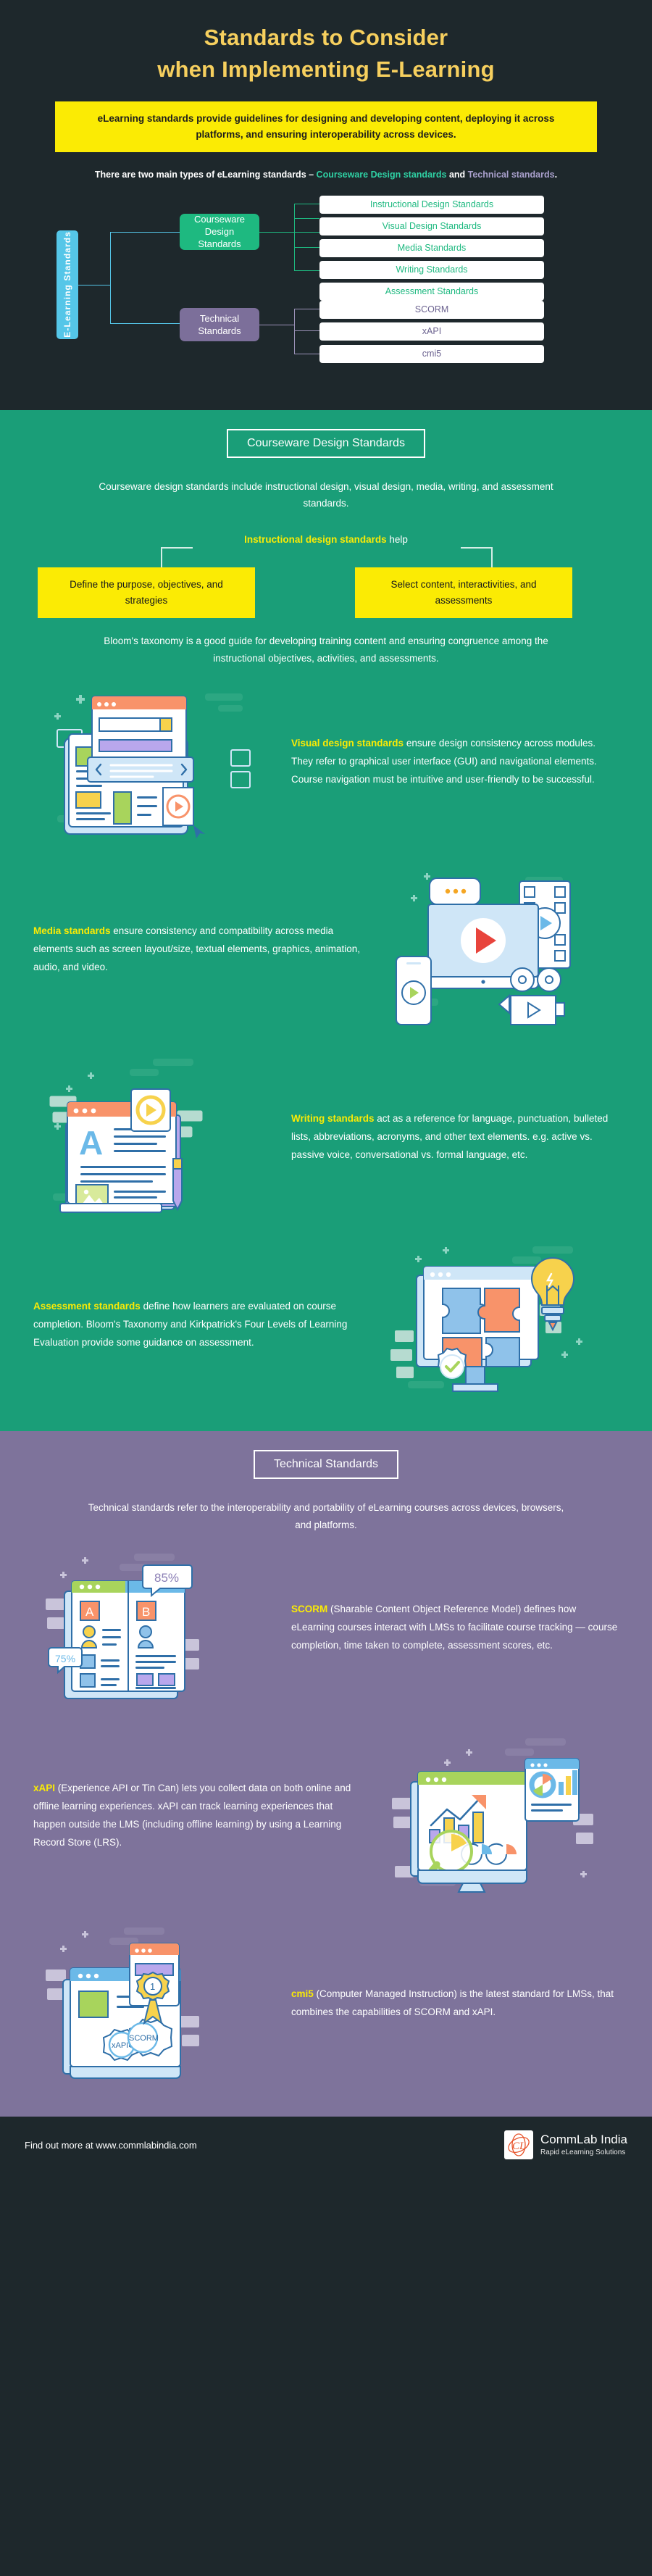  I want to click on tree-leaf-xapi: xAPI, so click(431, 331).